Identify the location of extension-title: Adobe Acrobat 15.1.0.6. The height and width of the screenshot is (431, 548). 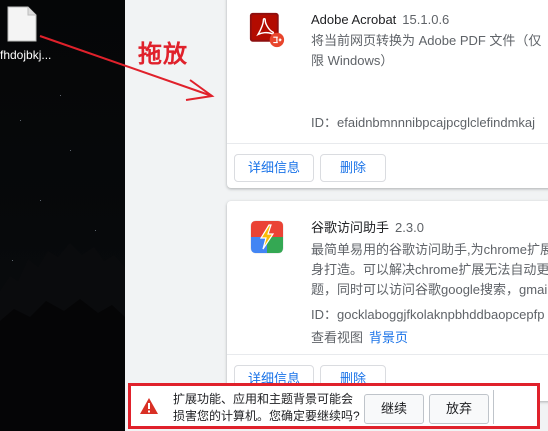
(429, 19).